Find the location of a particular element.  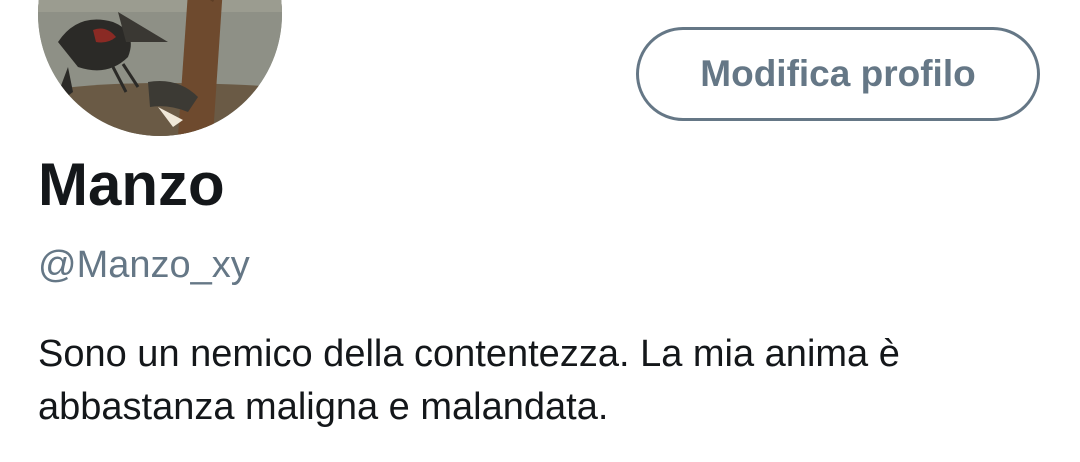

profile-avatar is located at coordinates (160, 68).